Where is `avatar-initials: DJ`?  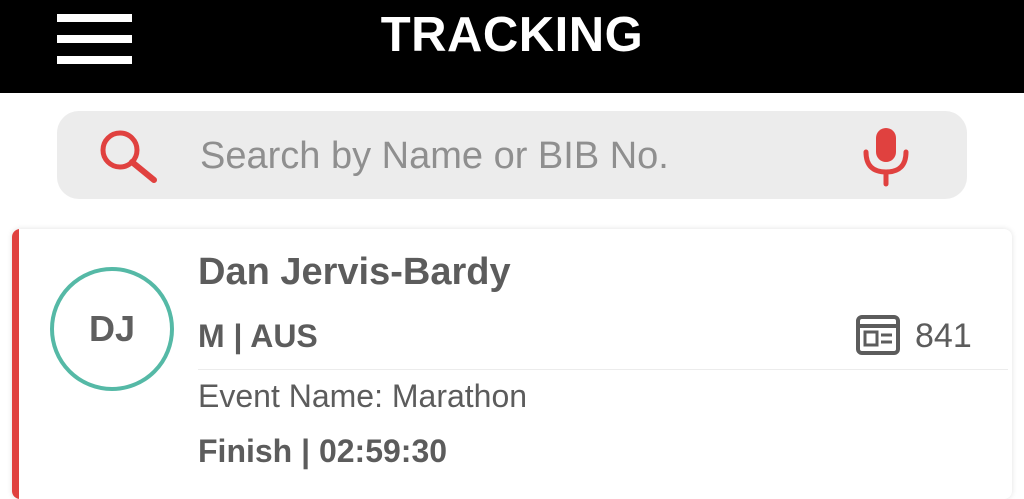 avatar-initials: DJ is located at coordinates (112, 328).